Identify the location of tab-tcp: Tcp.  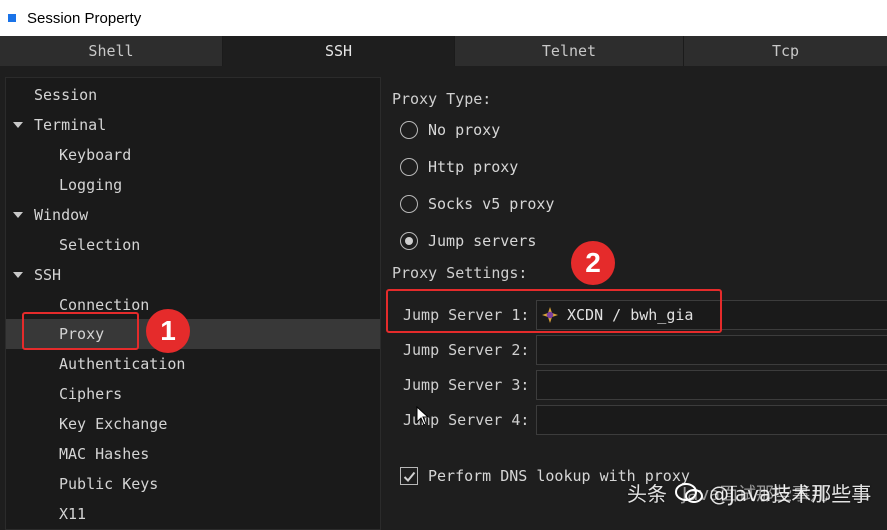
(785, 51).